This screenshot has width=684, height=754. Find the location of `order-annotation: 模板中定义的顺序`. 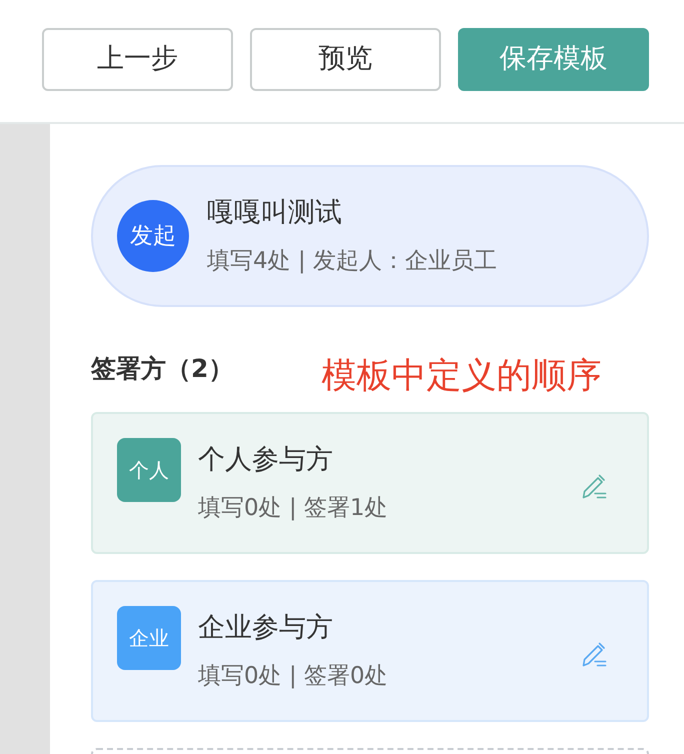

order-annotation: 模板中定义的顺序 is located at coordinates (461, 376).